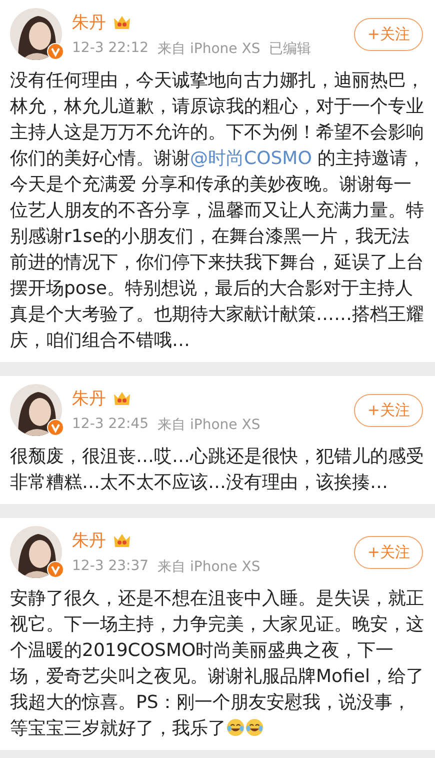 This screenshot has width=435, height=758. What do you see at coordinates (110, 49) in the screenshot?
I see `post-time: 12-3 22:12` at bounding box center [110, 49].